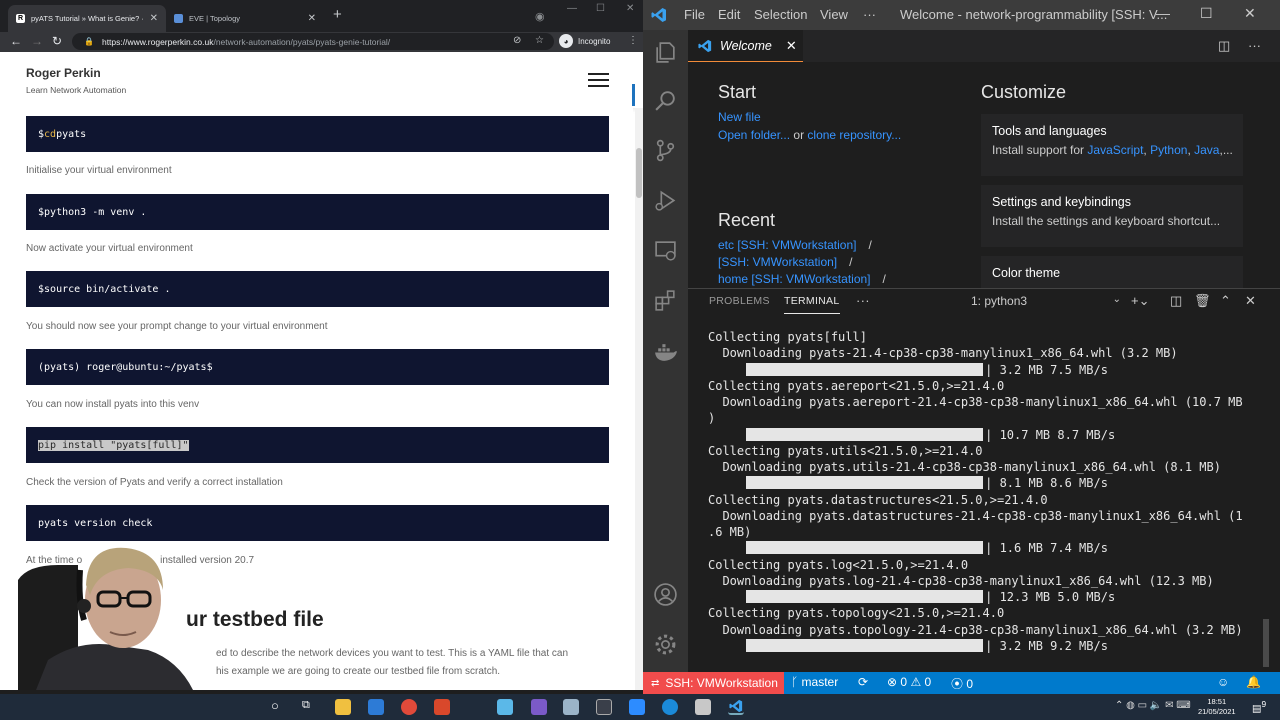 Image resolution: width=1280 pixels, height=720 pixels. I want to click on tab-welcome: Welcome ✕, so click(745, 46).